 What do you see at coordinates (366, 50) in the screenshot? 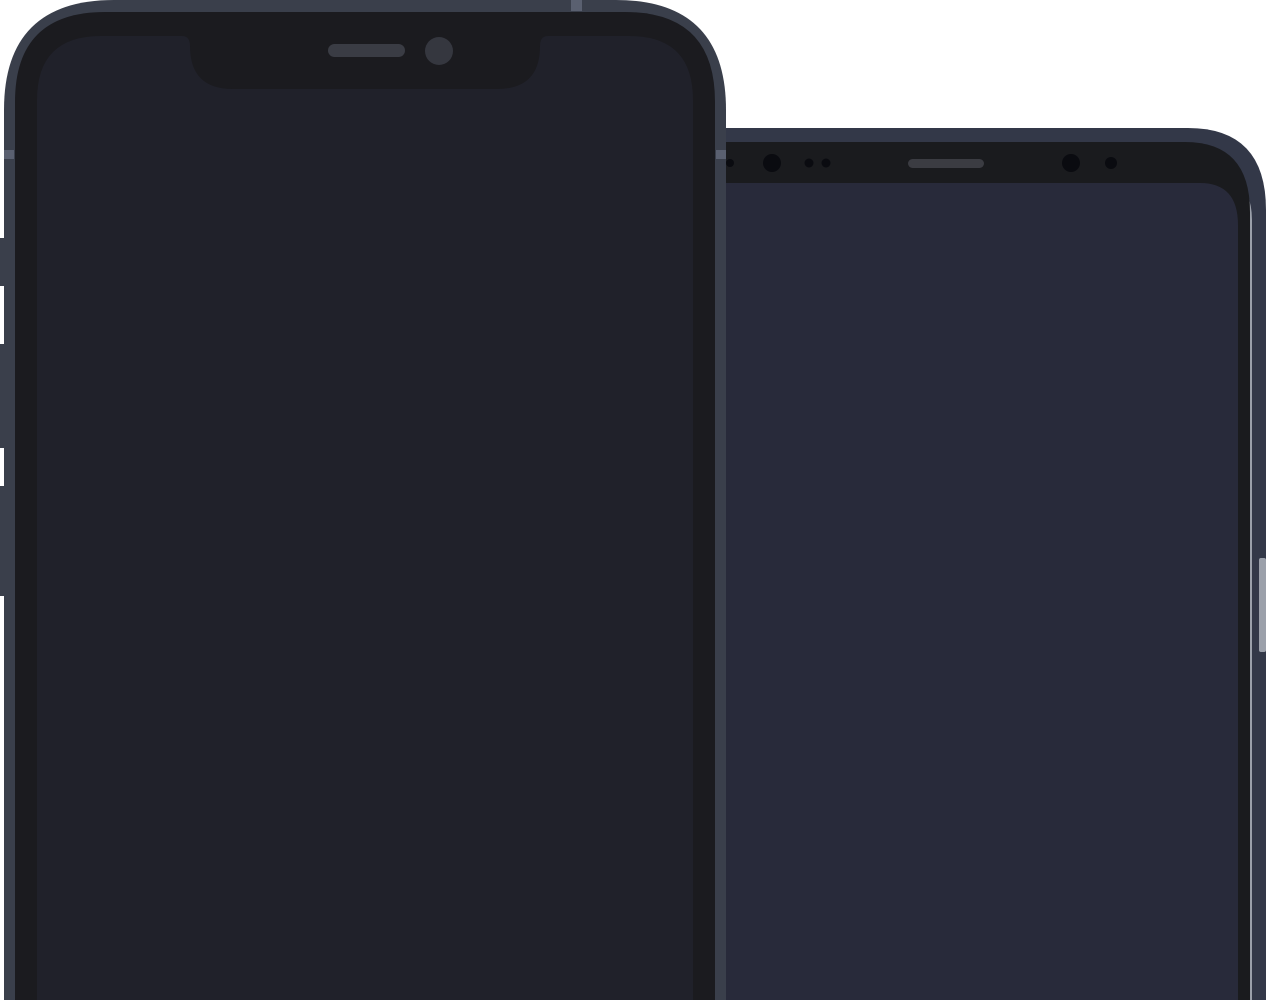
I see `iphone-speaker-grille` at bounding box center [366, 50].